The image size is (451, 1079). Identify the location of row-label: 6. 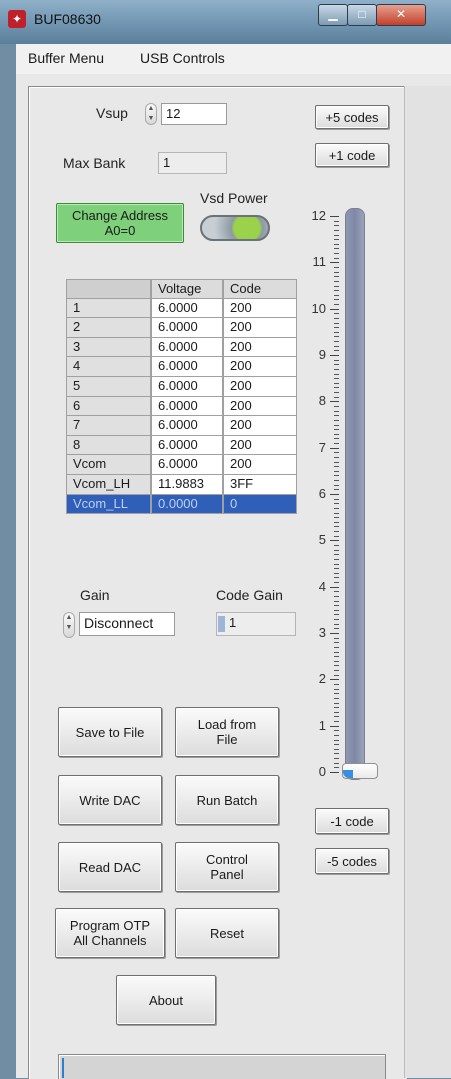
(108, 406).